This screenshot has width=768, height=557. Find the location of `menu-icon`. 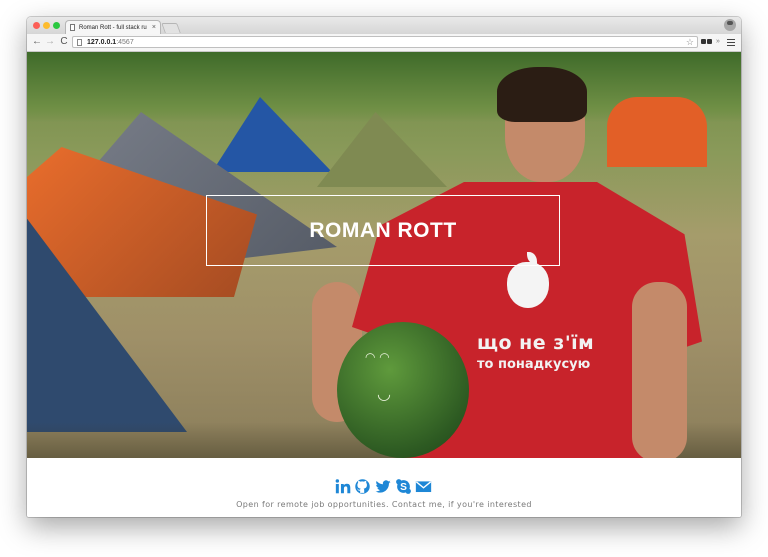

menu-icon is located at coordinates (731, 42).